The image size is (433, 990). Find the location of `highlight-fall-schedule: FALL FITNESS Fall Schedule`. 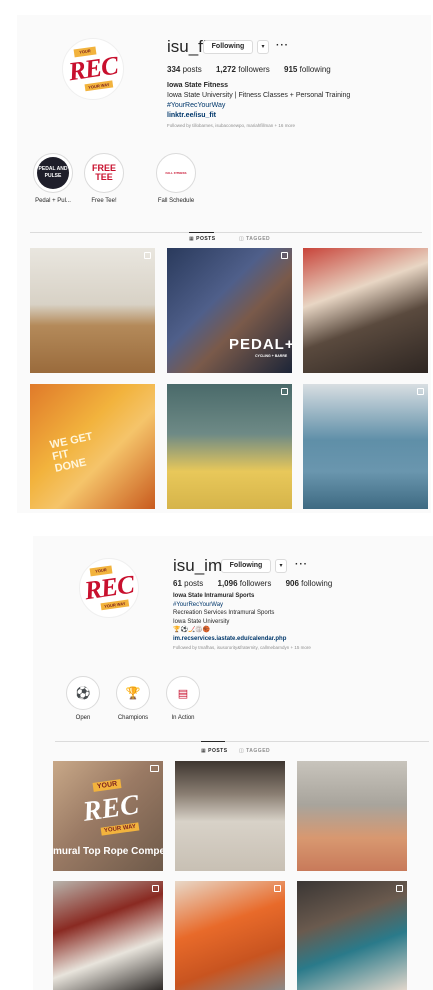

highlight-fall-schedule: FALL FITNESS Fall Schedule is located at coordinates (176, 178).